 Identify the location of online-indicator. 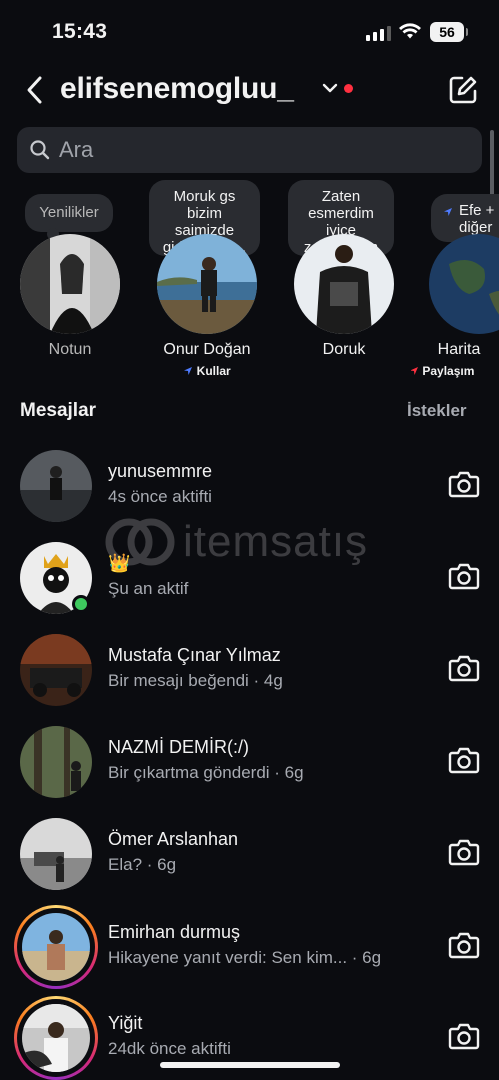
(81, 604).